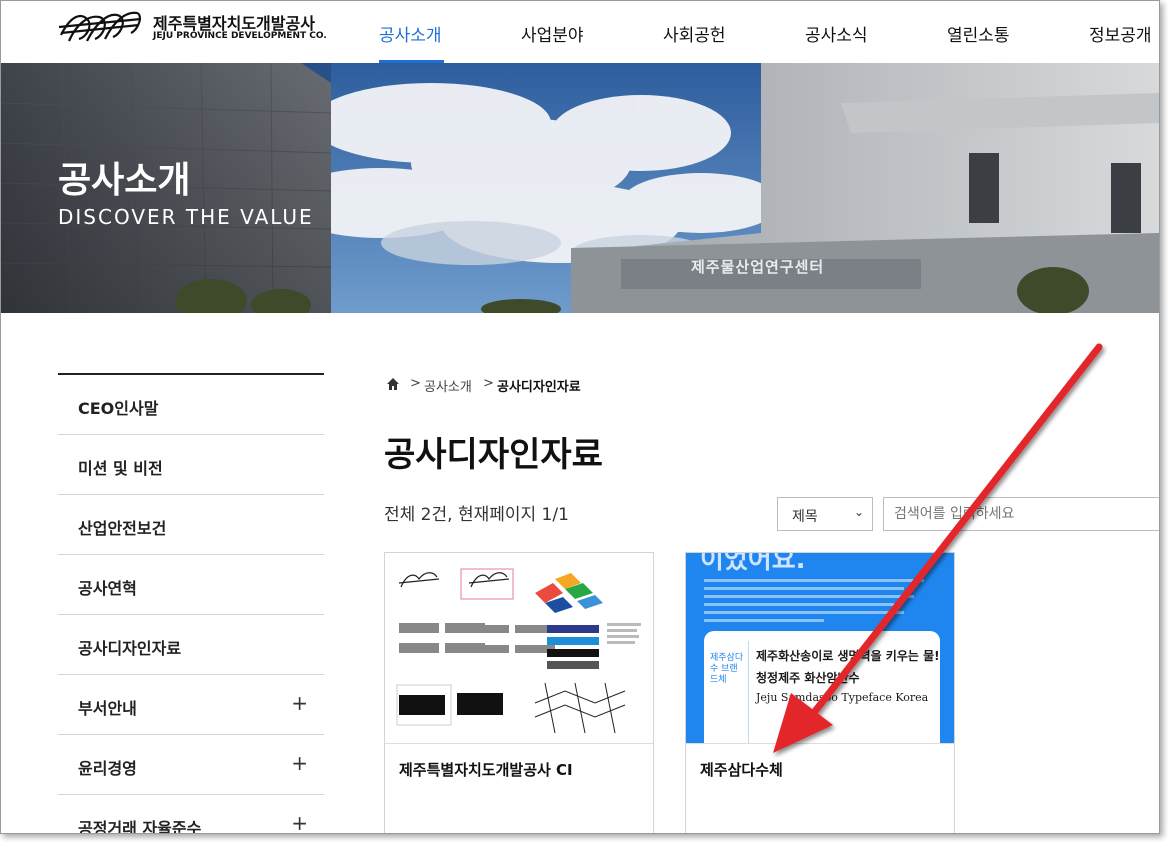 The image size is (1168, 842). What do you see at coordinates (552, 33) in the screenshot?
I see `nav-item-business: 사업분야` at bounding box center [552, 33].